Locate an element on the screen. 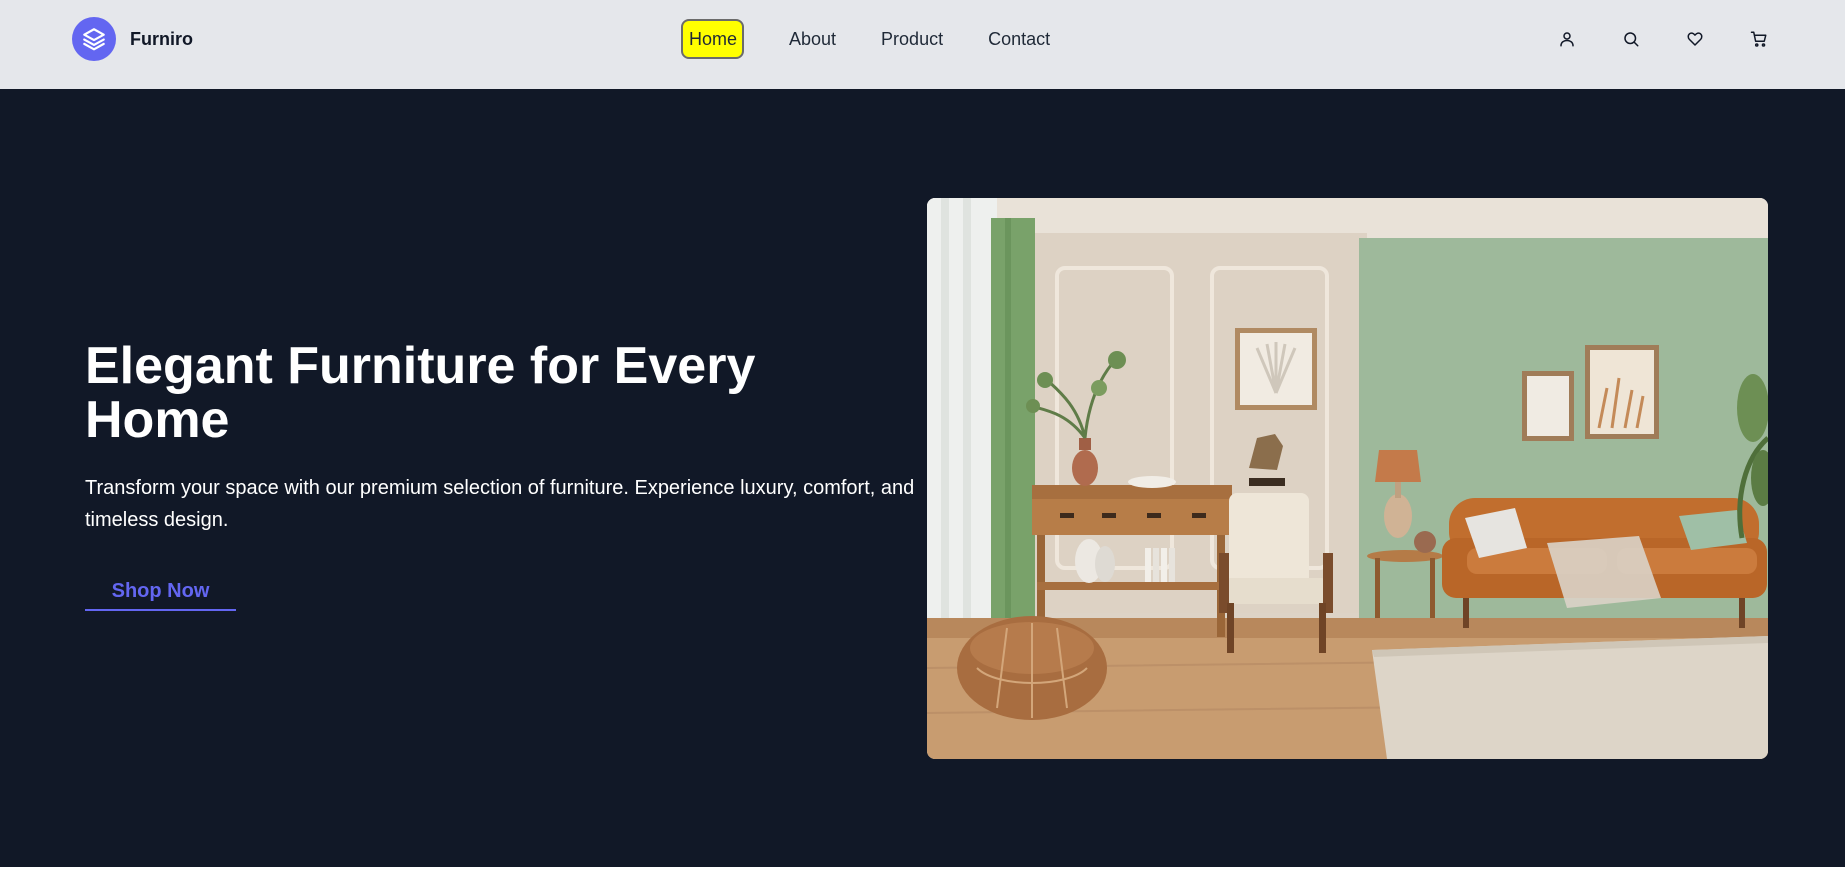 The image size is (1845, 892). brand-name: Furniro is located at coordinates (161, 38).